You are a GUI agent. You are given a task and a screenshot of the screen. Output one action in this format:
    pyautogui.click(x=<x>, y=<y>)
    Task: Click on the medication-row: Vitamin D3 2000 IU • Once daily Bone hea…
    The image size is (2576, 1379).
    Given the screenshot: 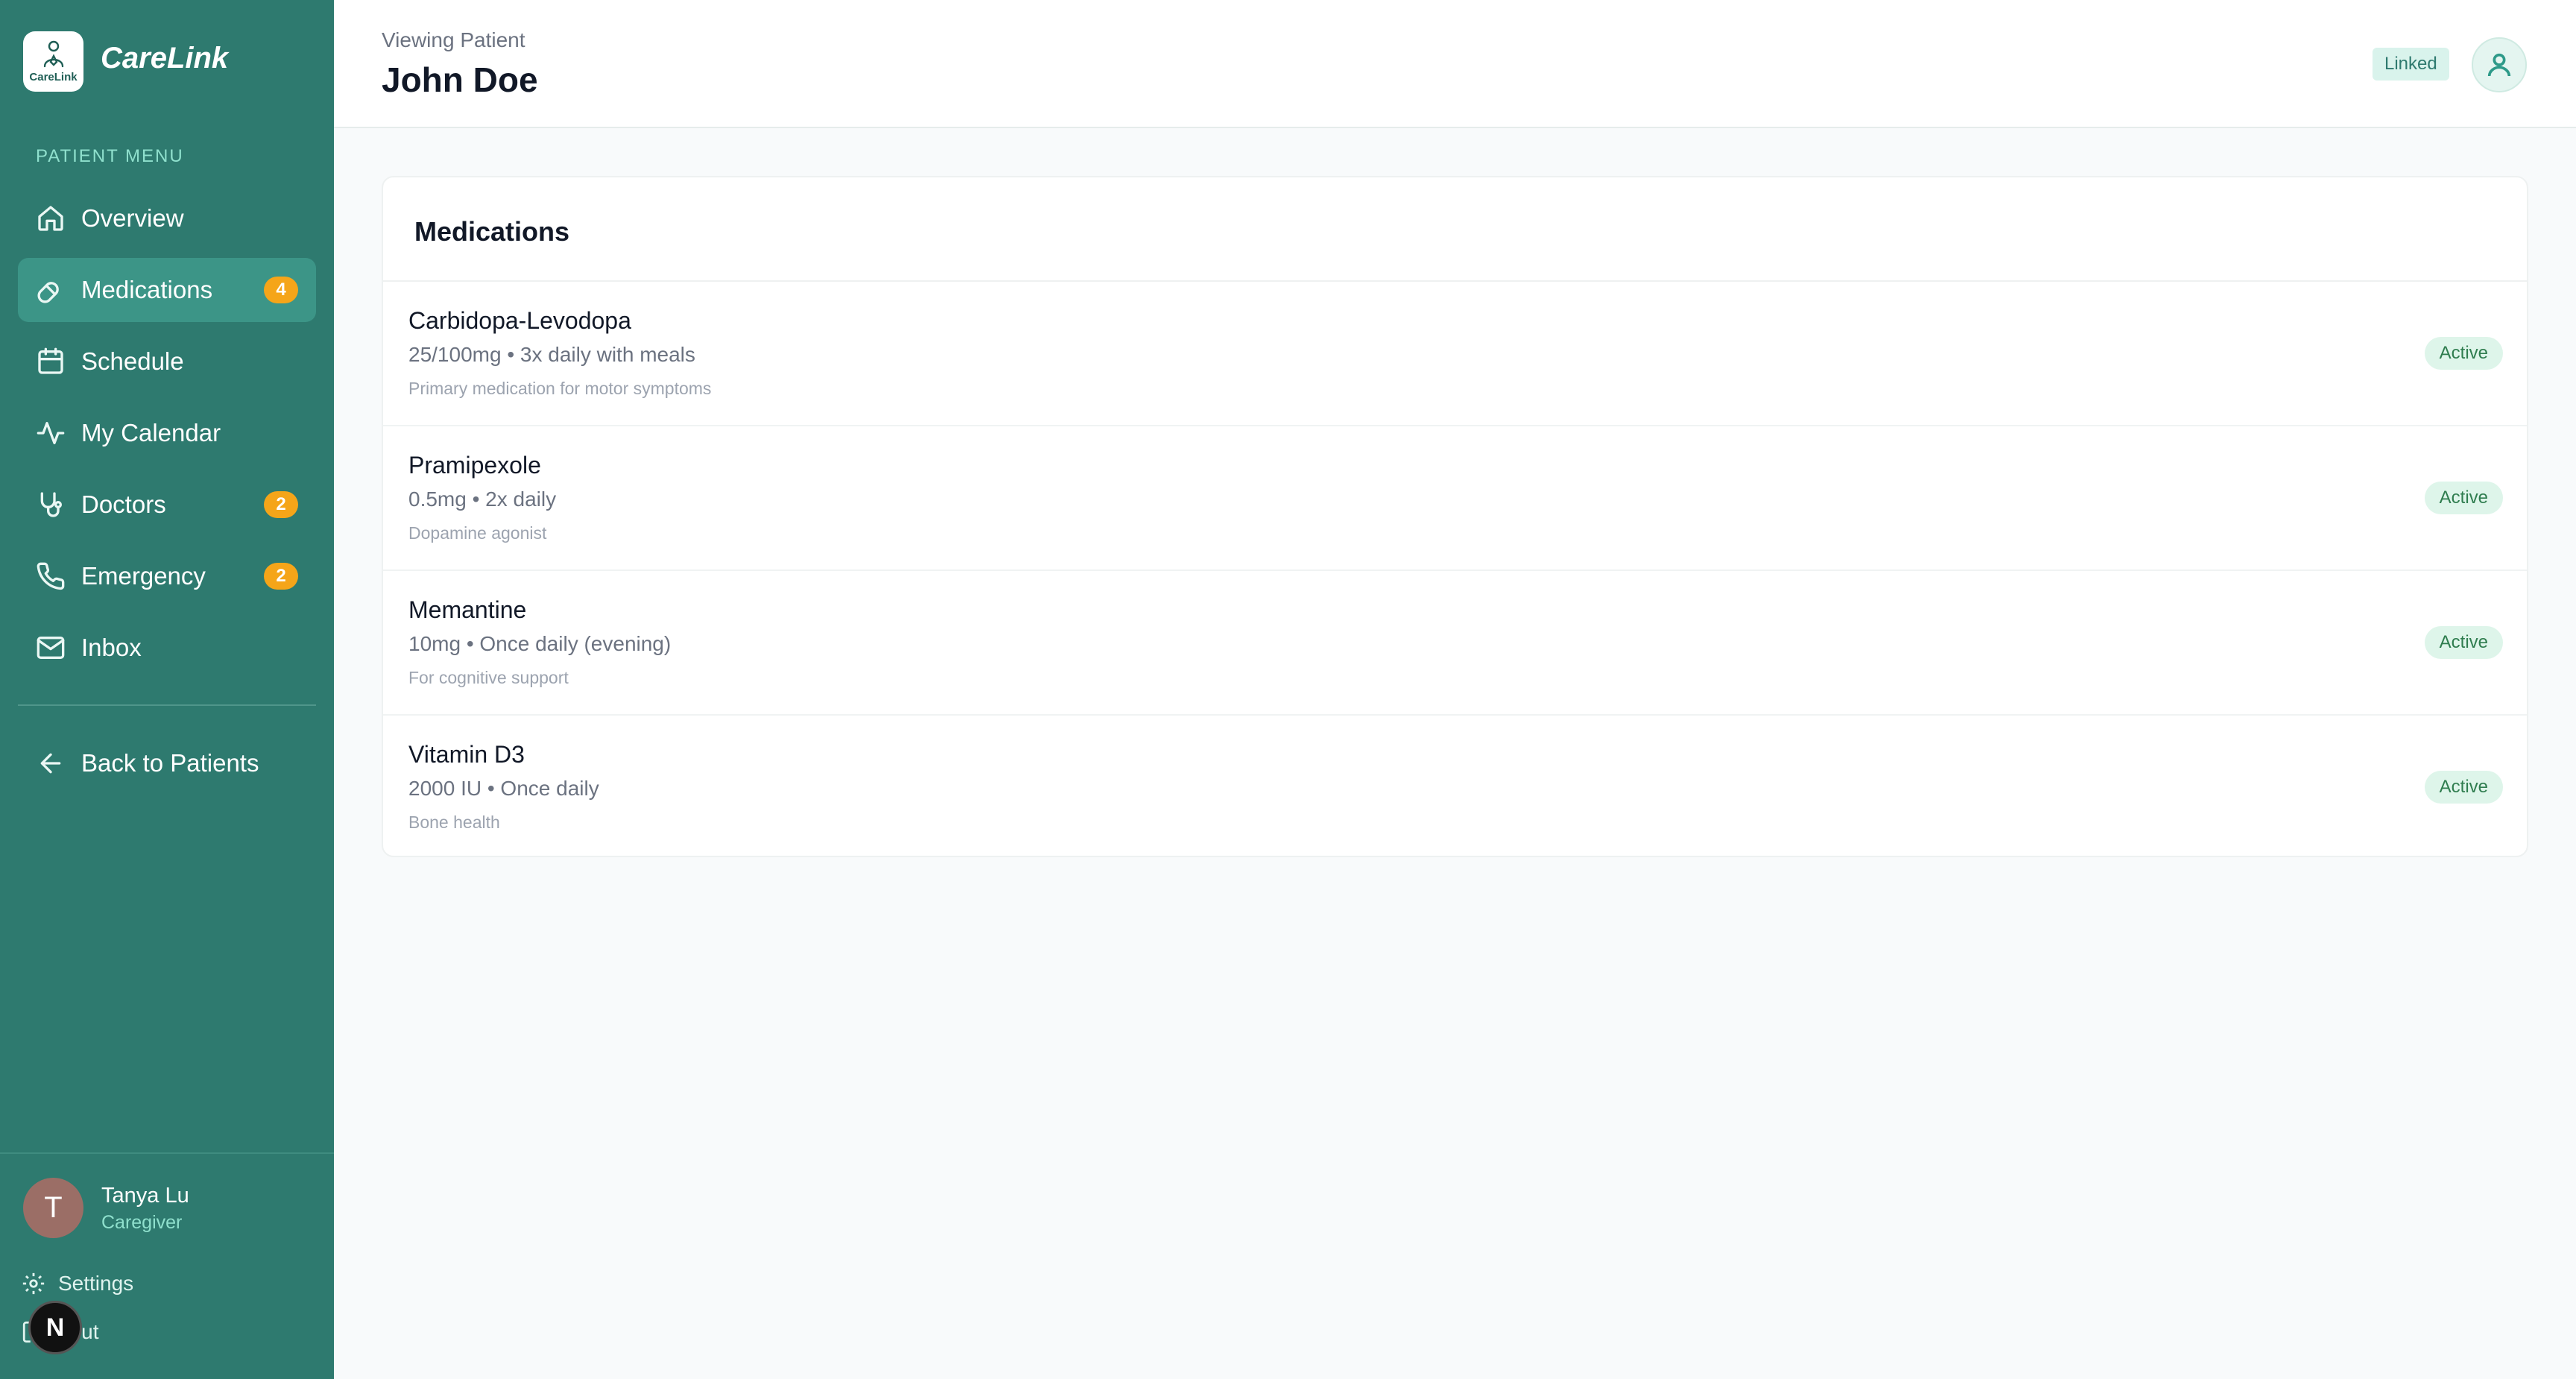 What is the action you would take?
    pyautogui.click(x=1455, y=788)
    